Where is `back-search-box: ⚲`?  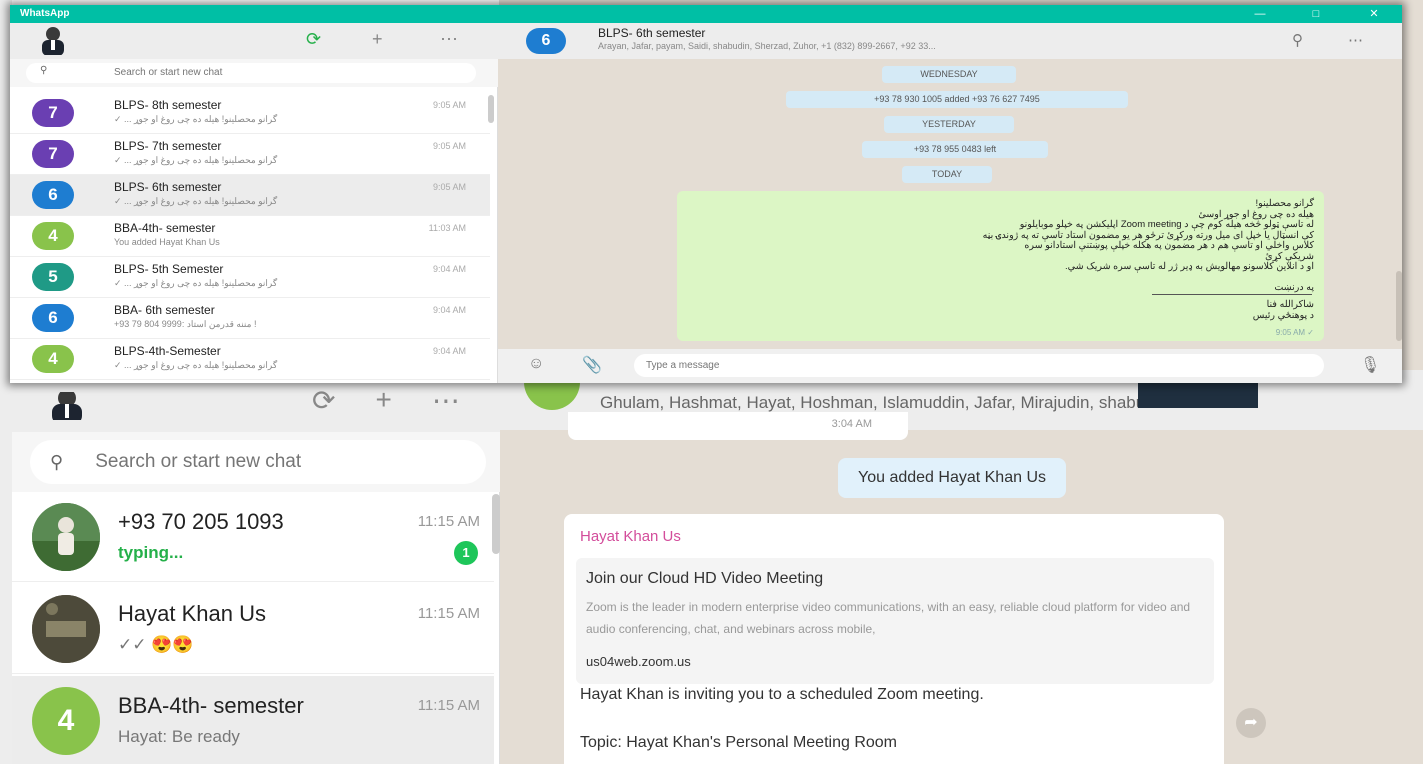 back-search-box: ⚲ is located at coordinates (258, 462).